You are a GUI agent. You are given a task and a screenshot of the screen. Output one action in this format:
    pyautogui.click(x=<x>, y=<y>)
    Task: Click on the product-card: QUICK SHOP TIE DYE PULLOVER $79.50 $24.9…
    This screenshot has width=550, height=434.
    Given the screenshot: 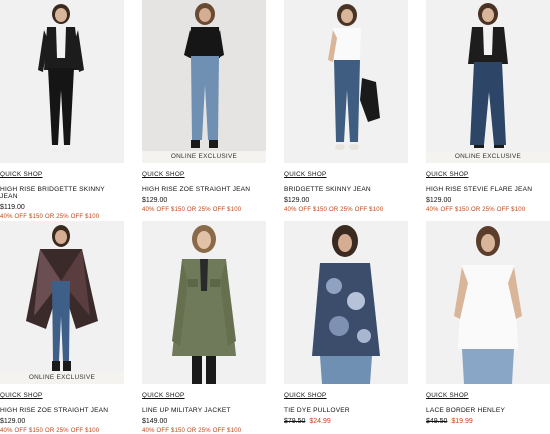 What is the action you would take?
    pyautogui.click(x=346, y=323)
    